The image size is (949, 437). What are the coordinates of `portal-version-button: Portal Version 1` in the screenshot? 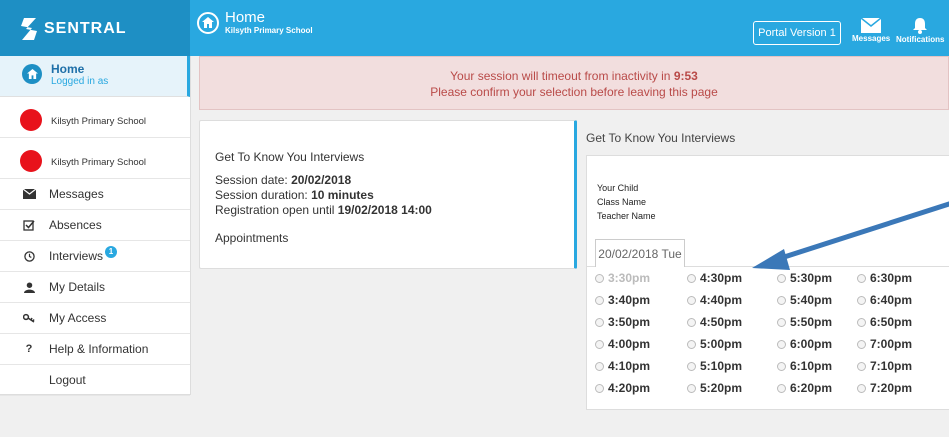 It's located at (797, 33).